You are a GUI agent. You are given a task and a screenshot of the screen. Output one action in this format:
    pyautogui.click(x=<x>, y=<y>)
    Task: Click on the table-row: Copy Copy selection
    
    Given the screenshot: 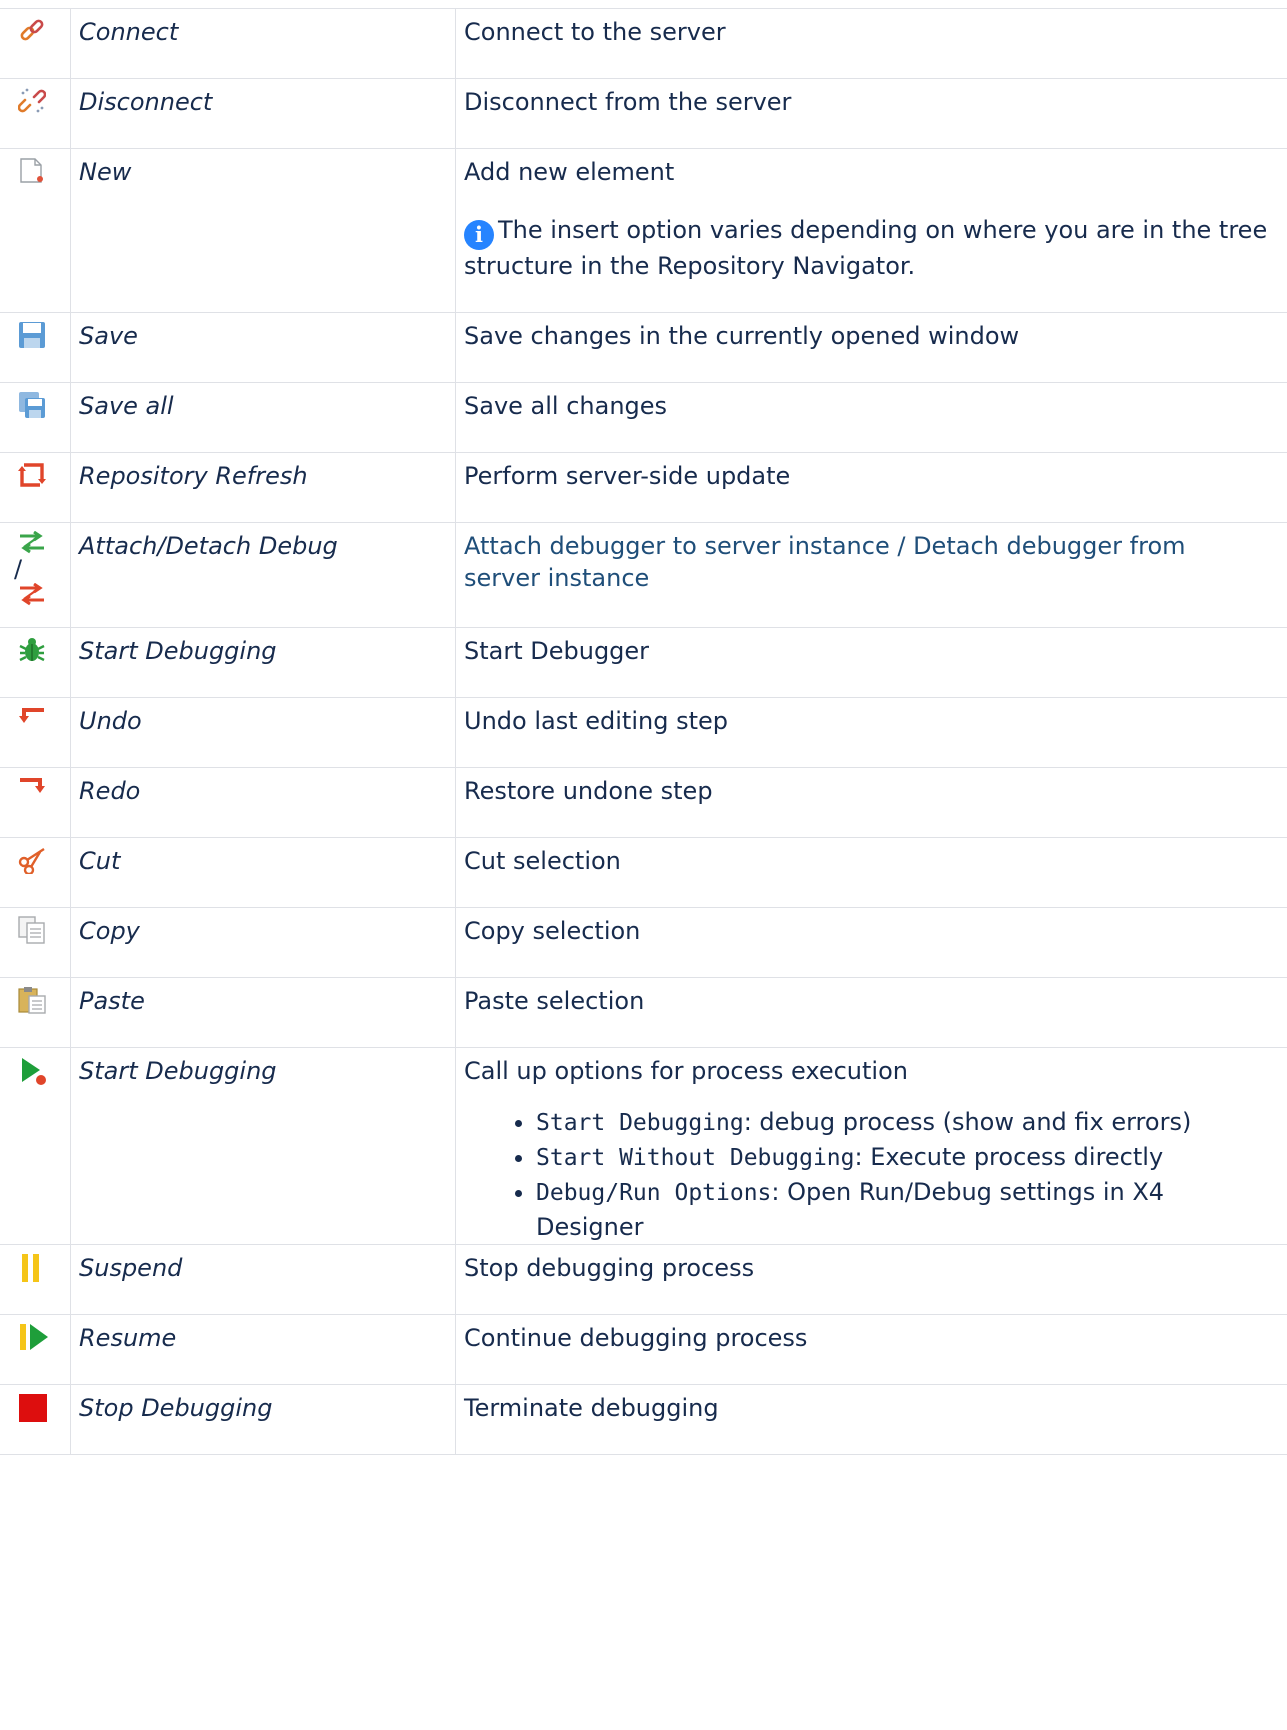 What is the action you would take?
    pyautogui.click(x=643, y=943)
    